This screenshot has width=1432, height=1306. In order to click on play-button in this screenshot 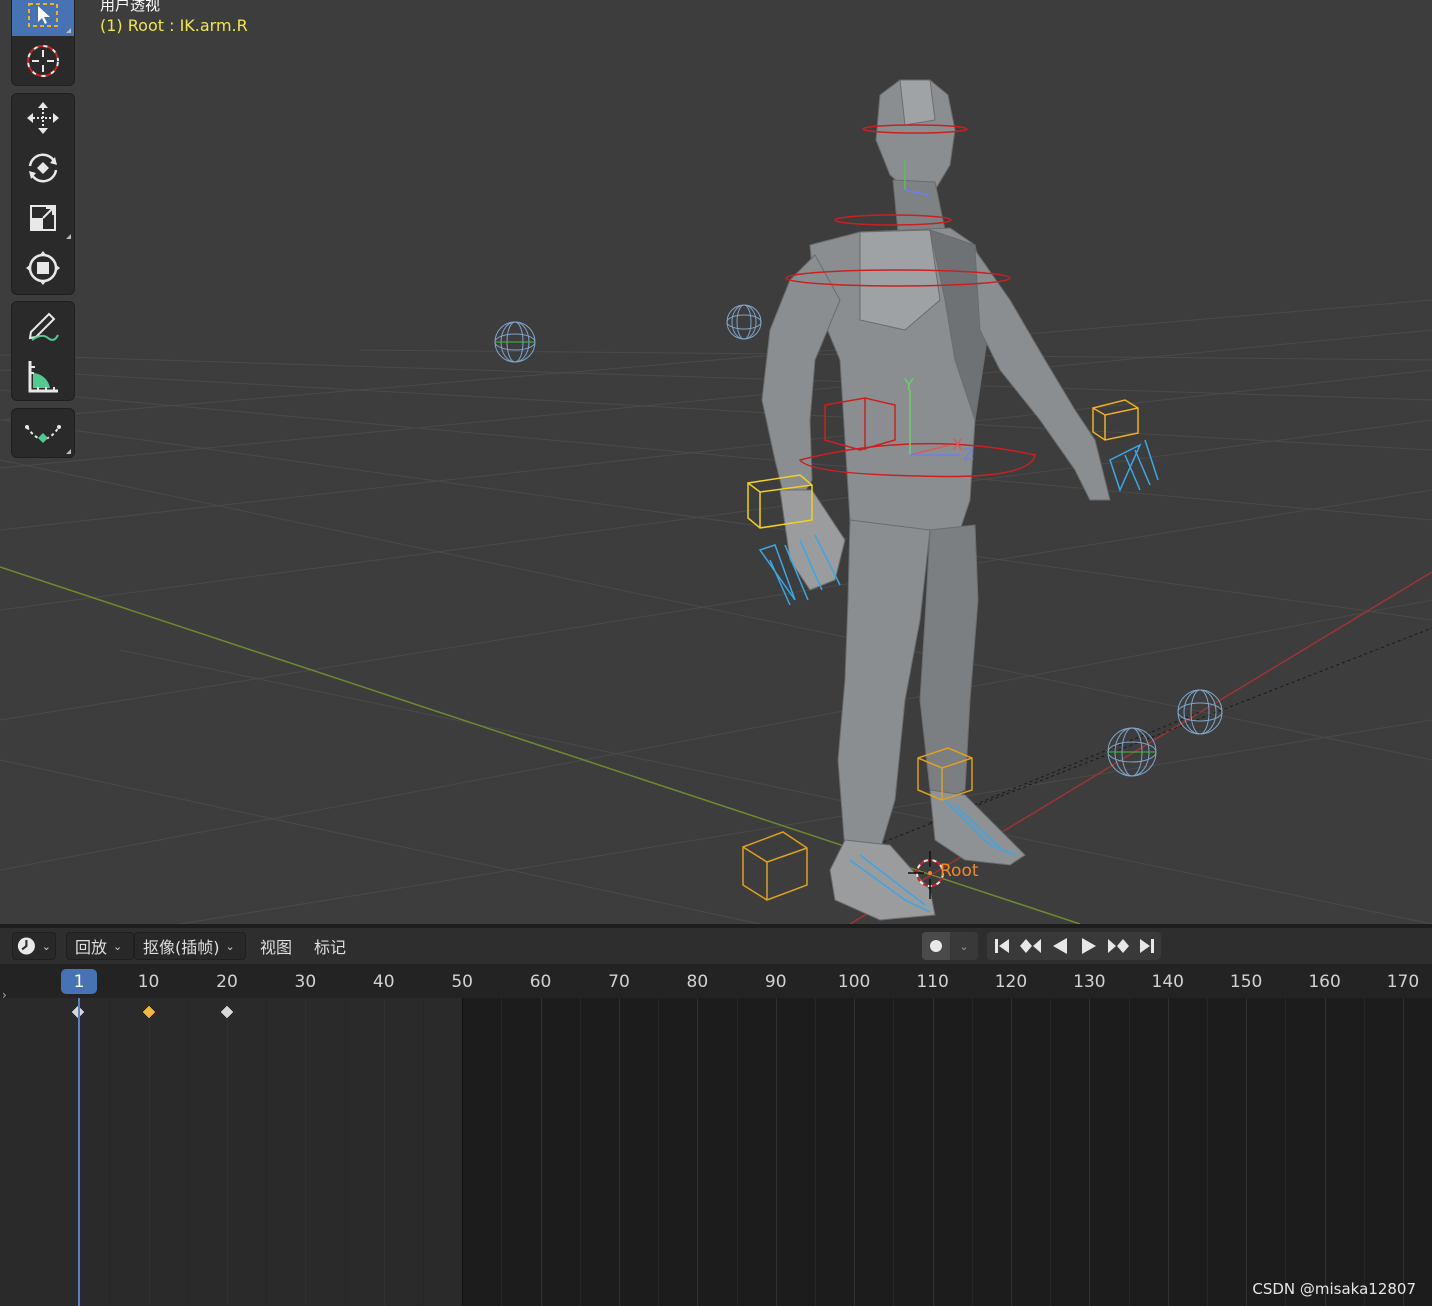, I will do `click(1088, 946)`.